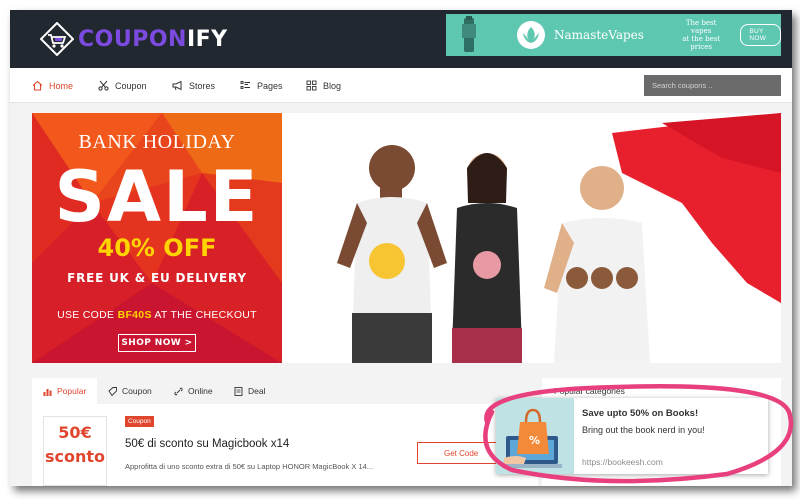 This screenshot has height=500, width=800. I want to click on tab-deal: Deal, so click(249, 391).